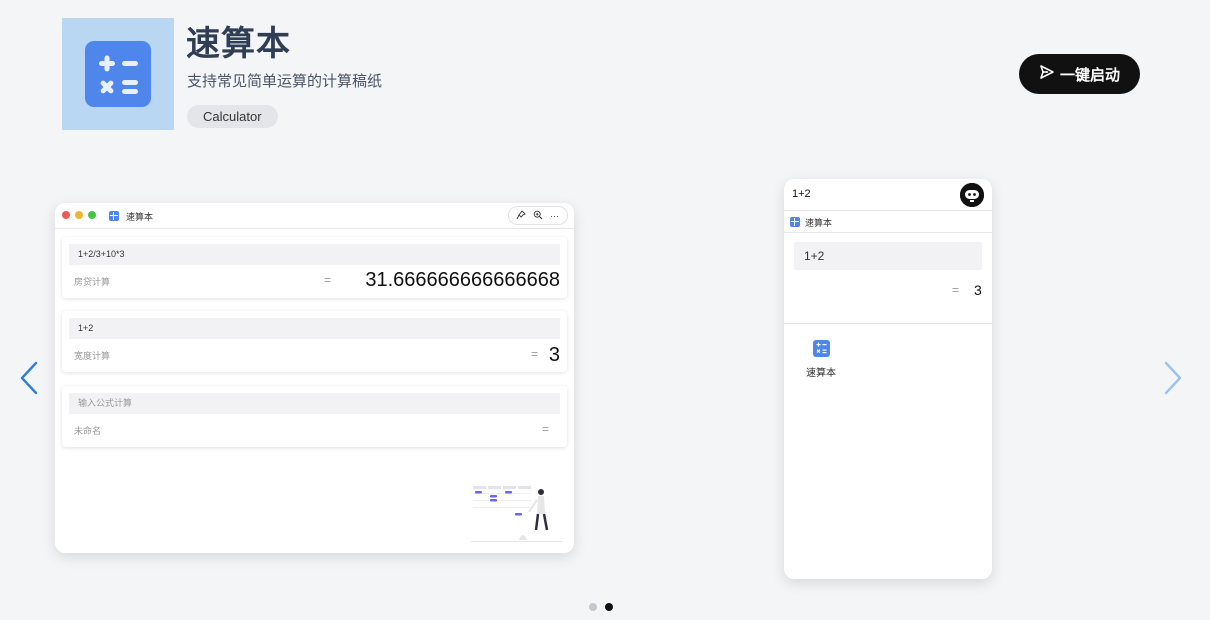 The height and width of the screenshot is (620, 1210). What do you see at coordinates (462, 280) in the screenshot?
I see `calc-result: 31.666666666666668` at bounding box center [462, 280].